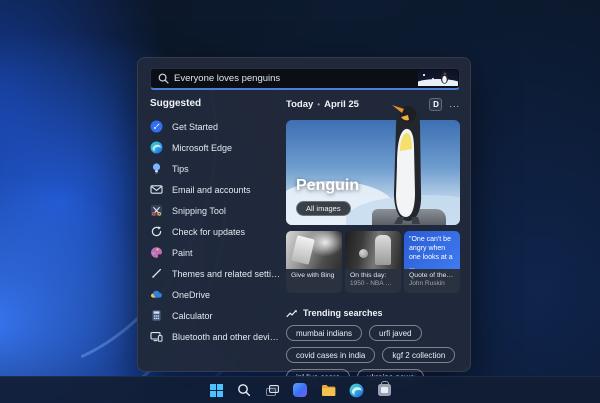 This screenshot has width=600, height=403. Describe the element at coordinates (156, 252) in the screenshot. I see `palette-icon` at that location.